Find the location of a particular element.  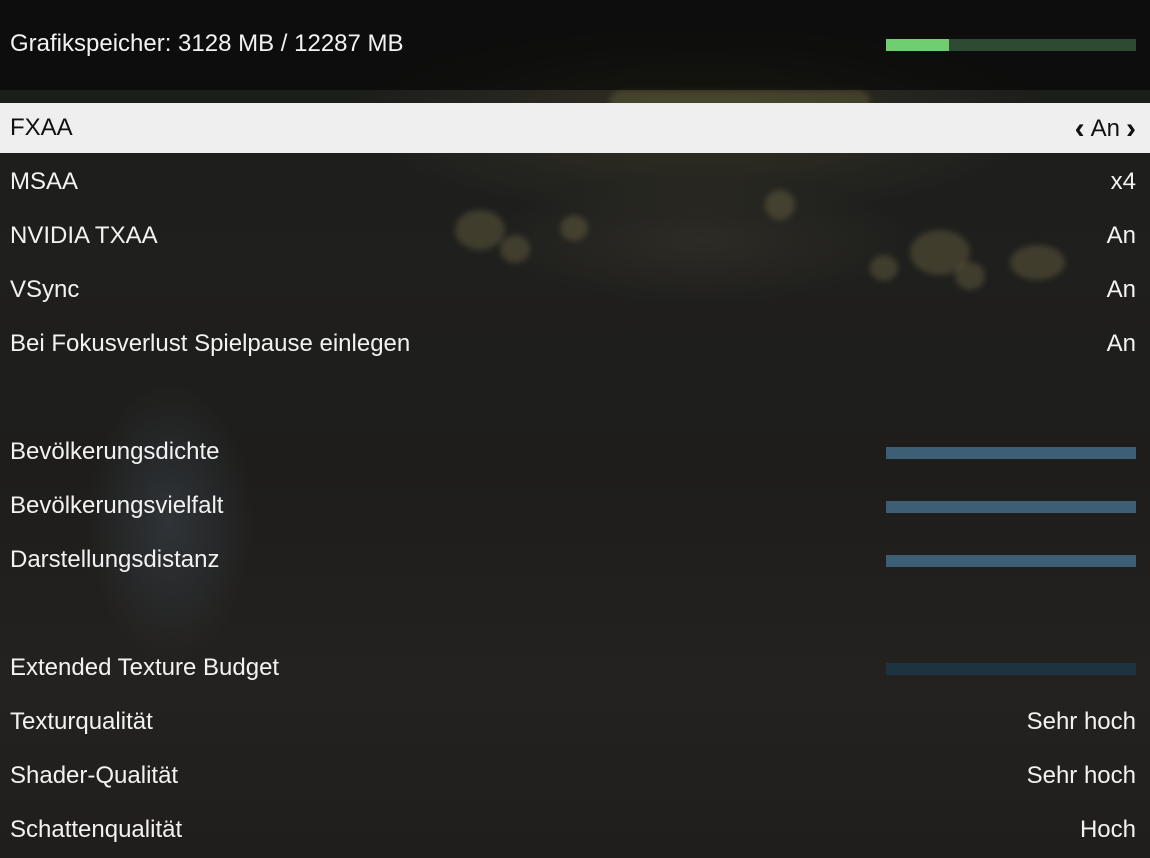

setting-label: Texturqualität is located at coordinates (81, 721).